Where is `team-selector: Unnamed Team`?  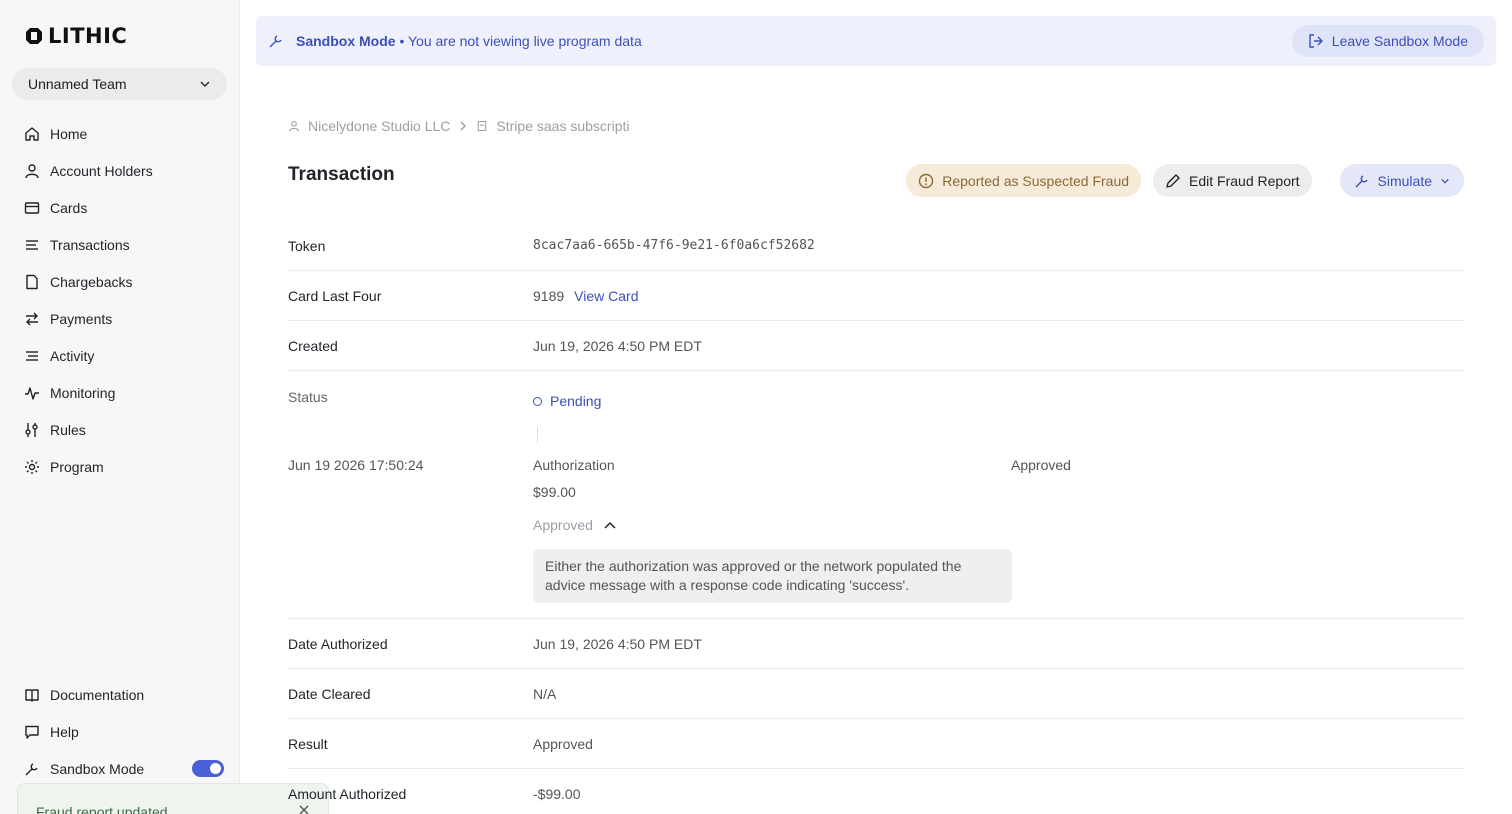 team-selector: Unnamed Team is located at coordinates (119, 84).